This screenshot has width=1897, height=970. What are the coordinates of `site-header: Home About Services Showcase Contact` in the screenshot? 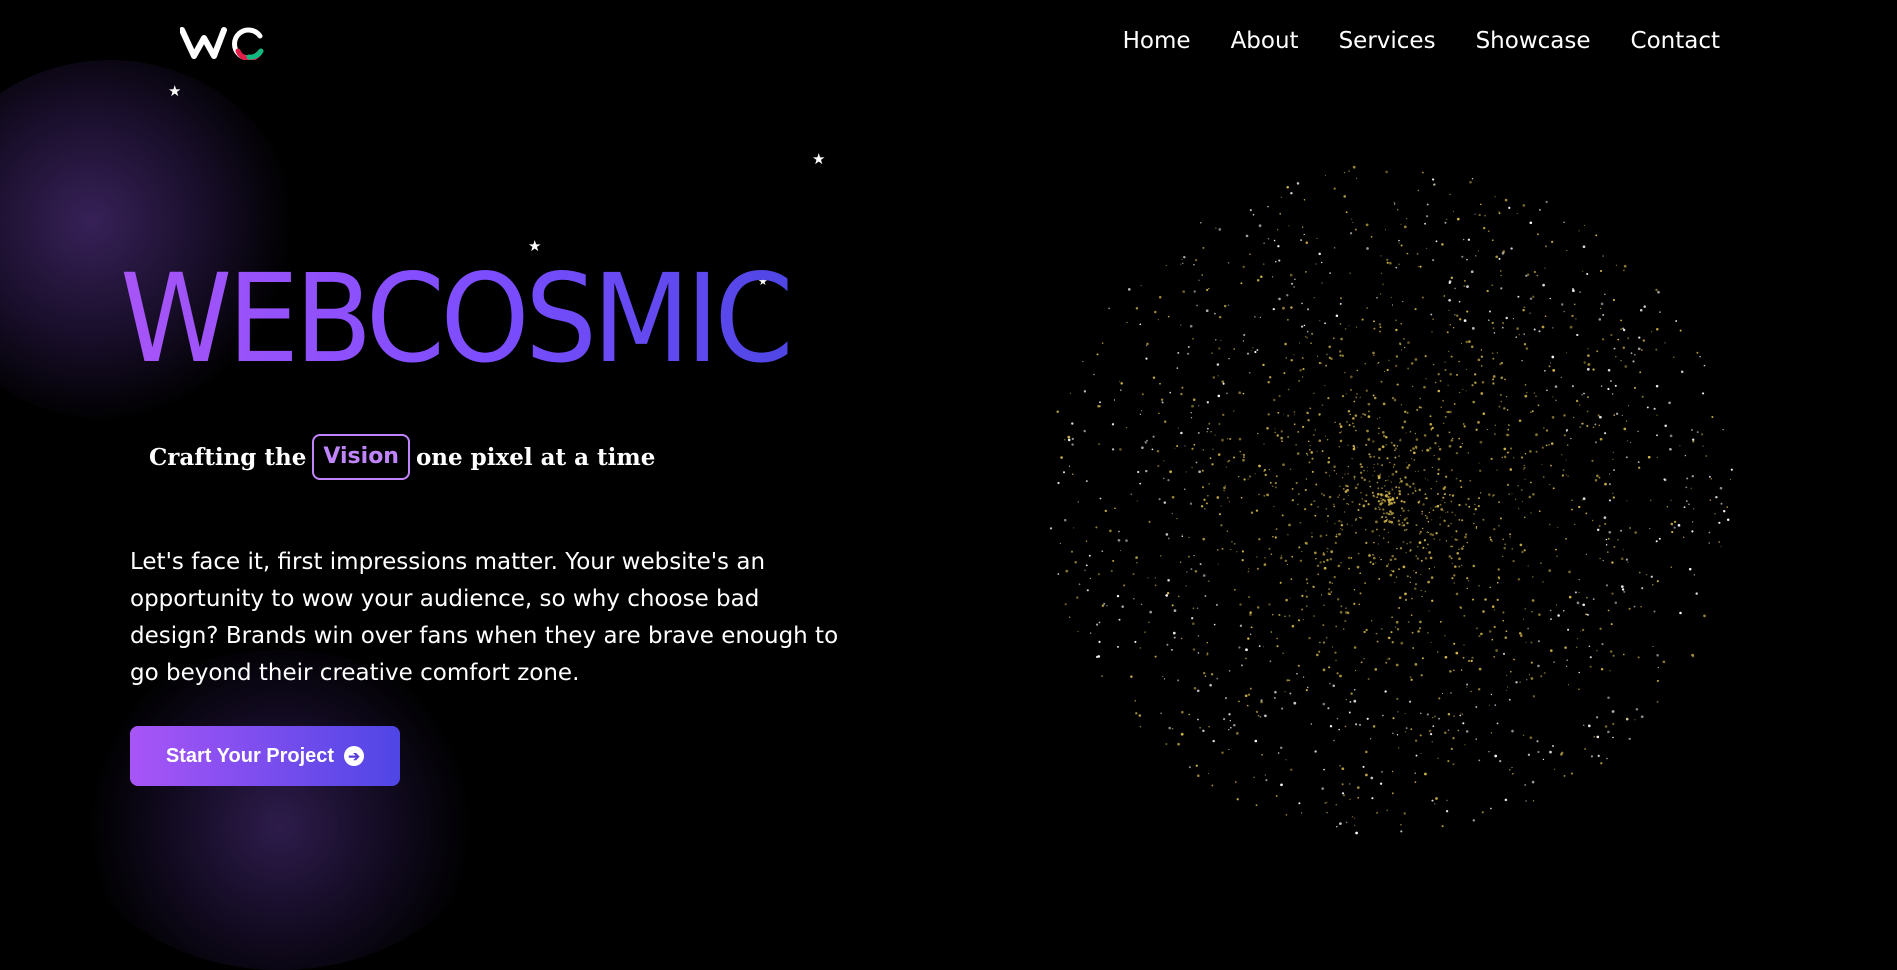 It's located at (948, 45).